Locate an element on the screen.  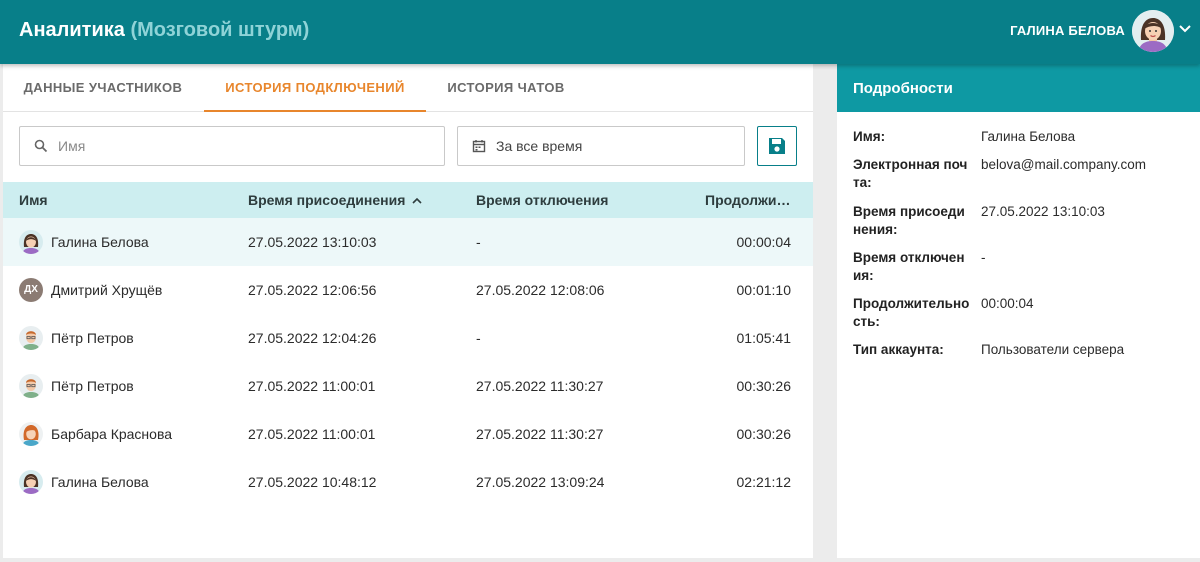
app-title: Аналитика (Мозговой штурм) is located at coordinates (164, 30).